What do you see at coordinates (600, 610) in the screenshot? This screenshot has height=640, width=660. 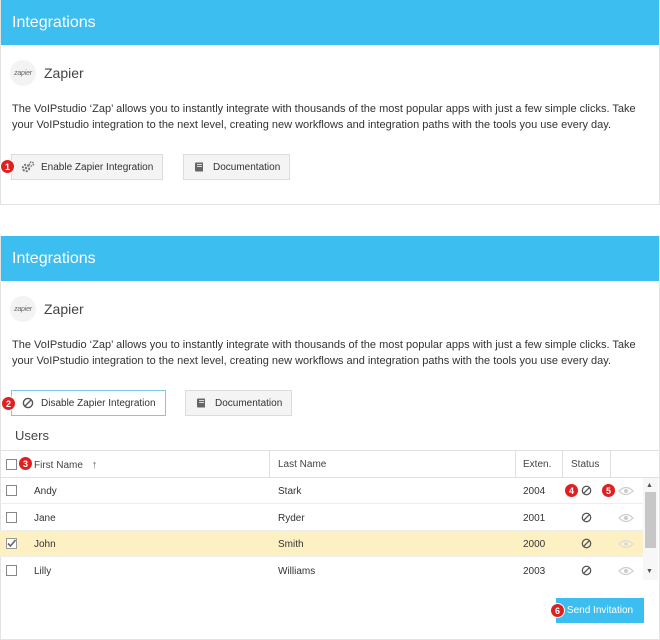 I see `send-invitation-button: Send Invitation` at bounding box center [600, 610].